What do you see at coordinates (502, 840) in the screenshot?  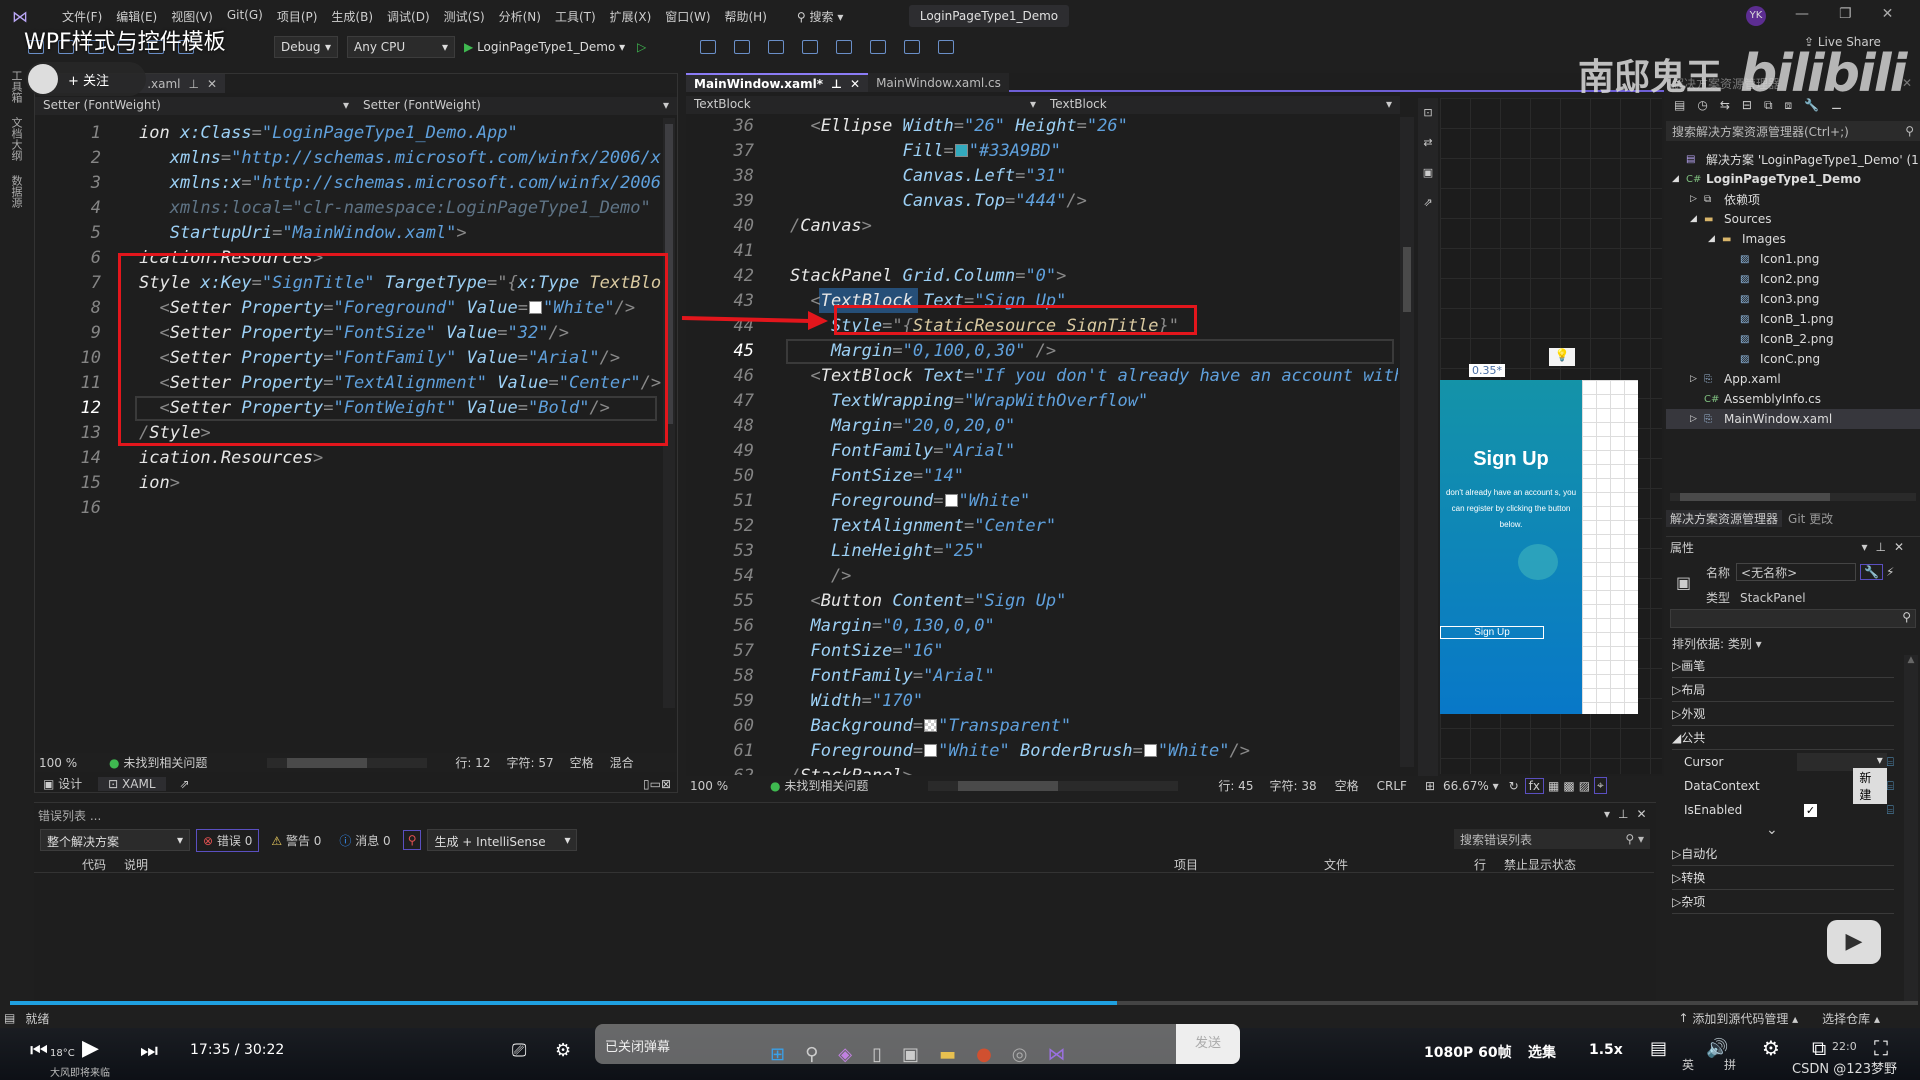 I see `source-select: 生成 + IntelliSense ▾` at bounding box center [502, 840].